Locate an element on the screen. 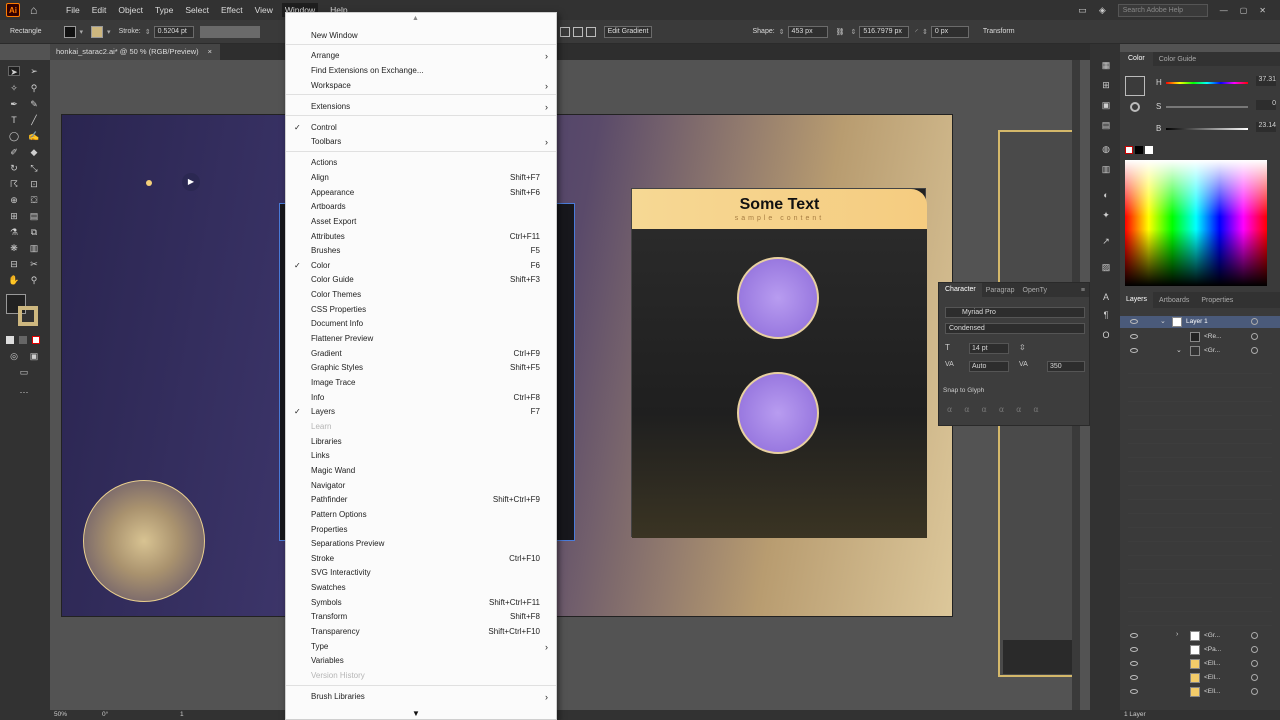 This screenshot has height=720, width=1280. more-tools-icon: ⋯ is located at coordinates (24, 392).